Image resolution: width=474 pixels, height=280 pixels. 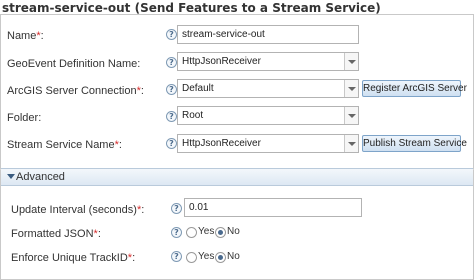 I want to click on formatted-json-yes-radio, so click(x=191, y=232).